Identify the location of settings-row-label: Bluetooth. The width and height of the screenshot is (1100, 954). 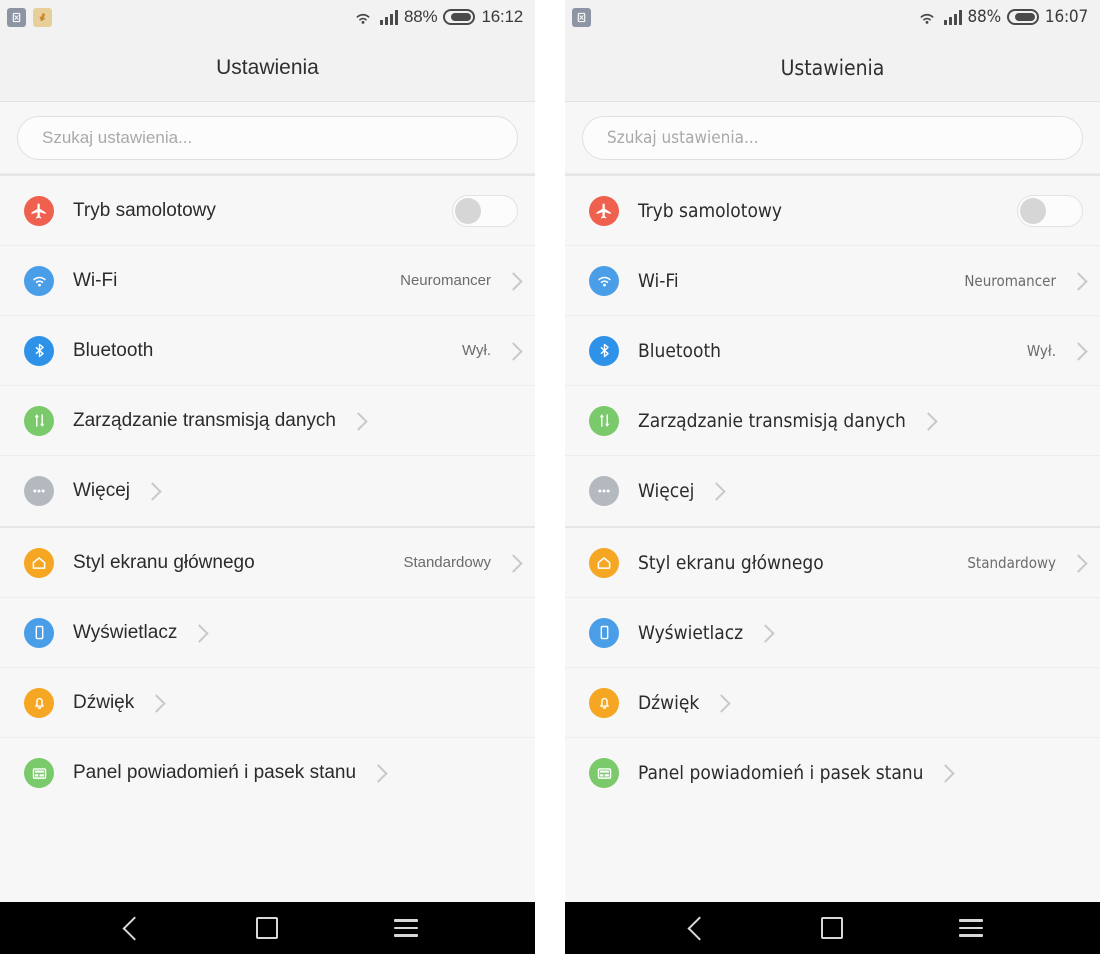
(679, 350).